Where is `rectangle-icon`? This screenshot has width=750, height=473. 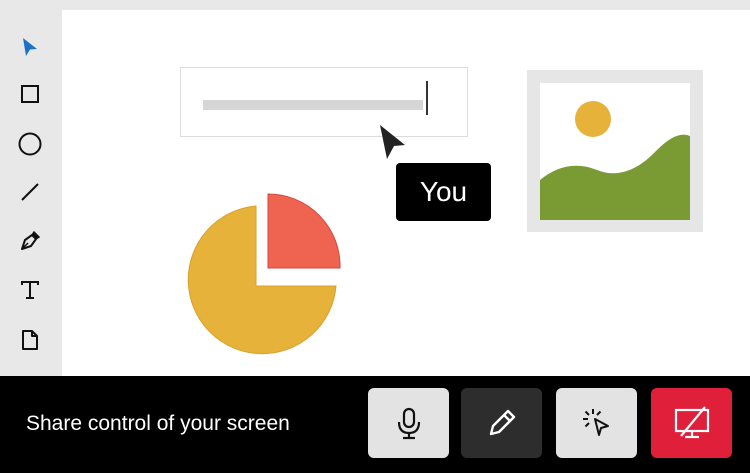 rectangle-icon is located at coordinates (30, 94).